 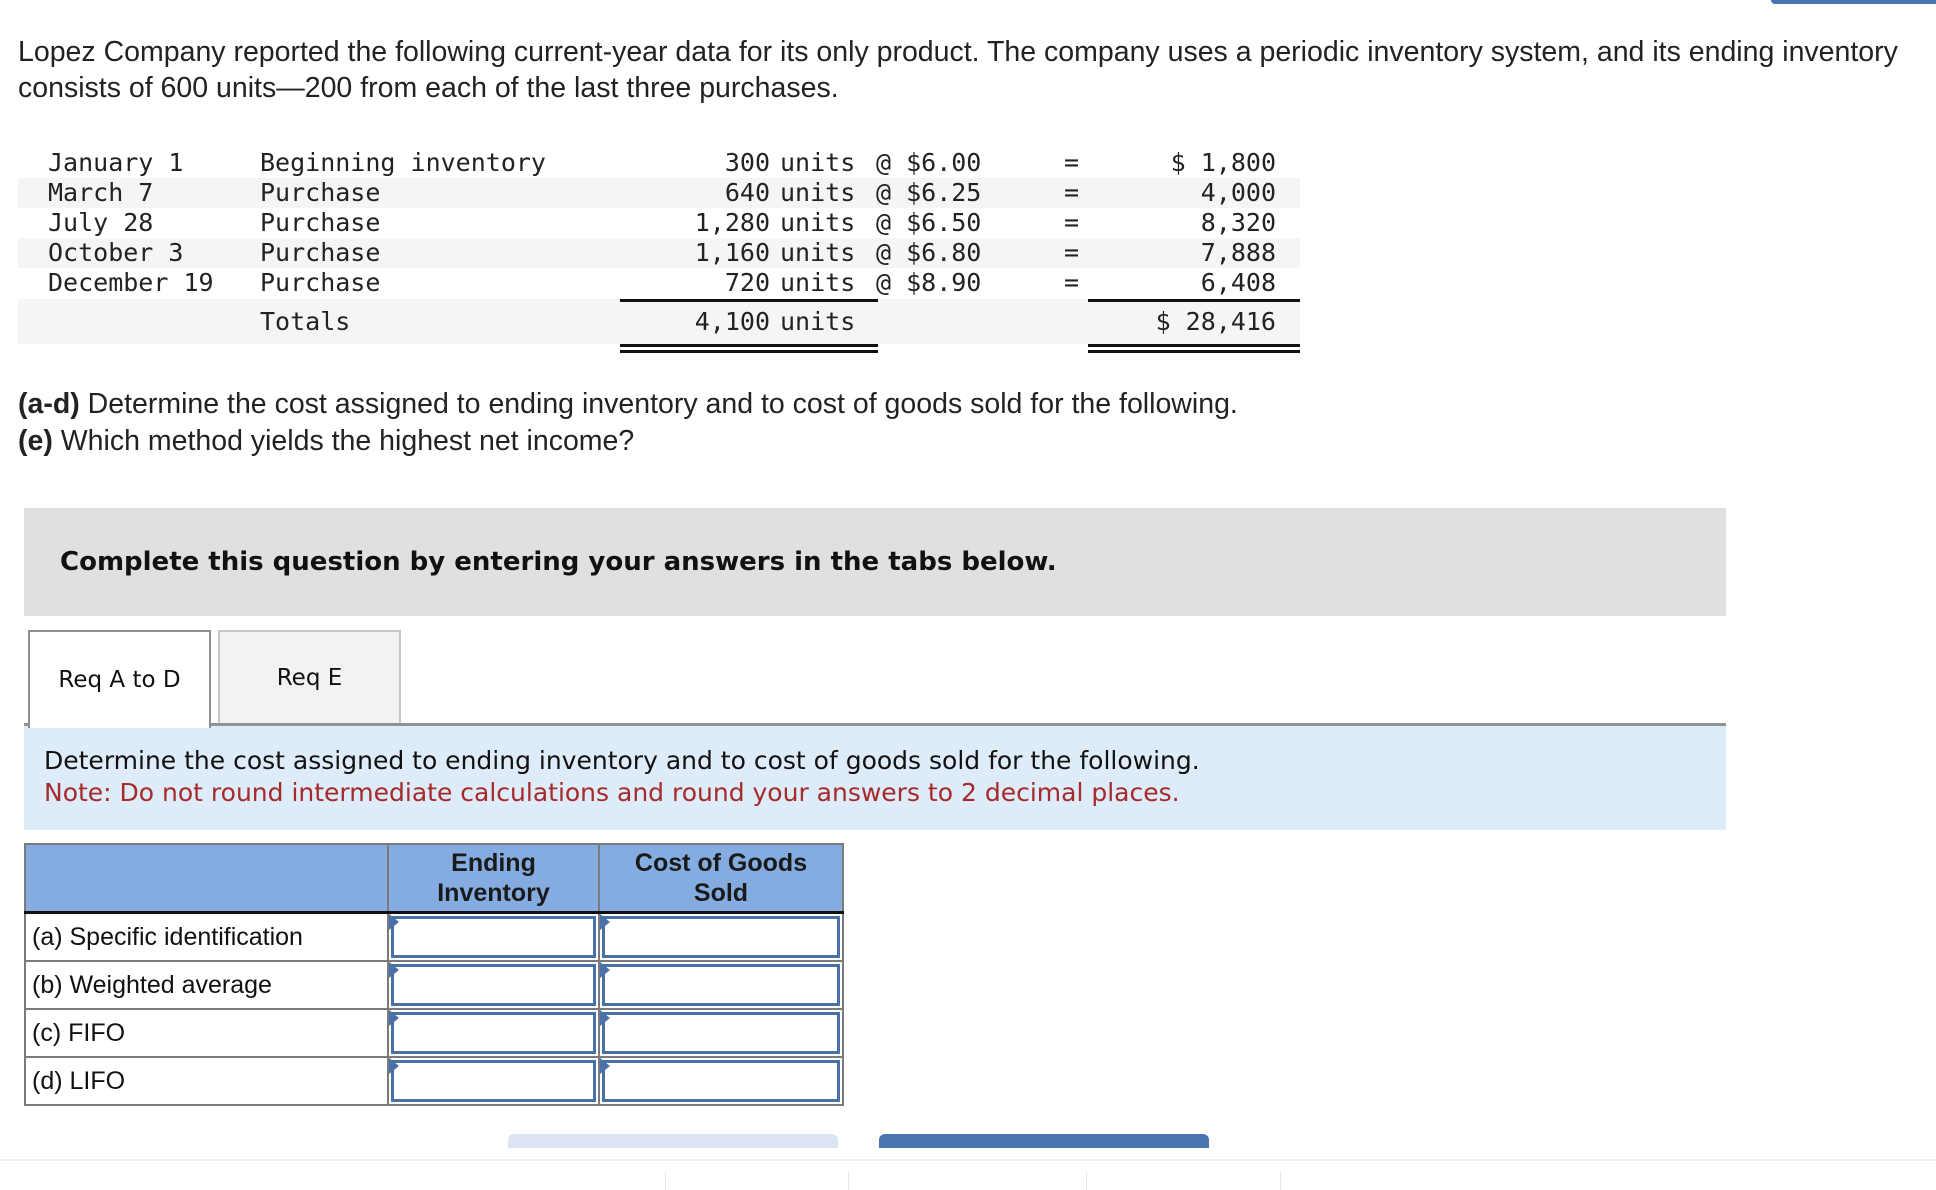 What do you see at coordinates (929, 222) in the screenshot?
I see `row-unit-cost: @ $6.50` at bounding box center [929, 222].